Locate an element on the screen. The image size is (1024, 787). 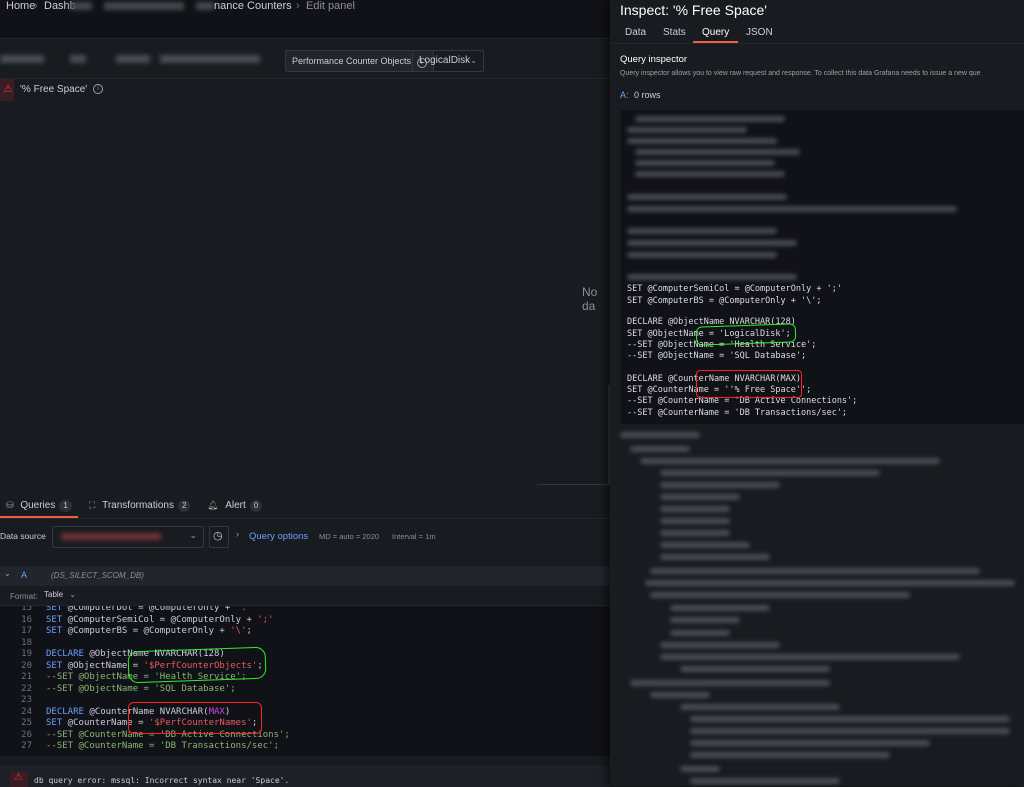
code-line: 24 DECLARE @CounterName NVARCHAR(MAX) is located at coordinates (305, 712).